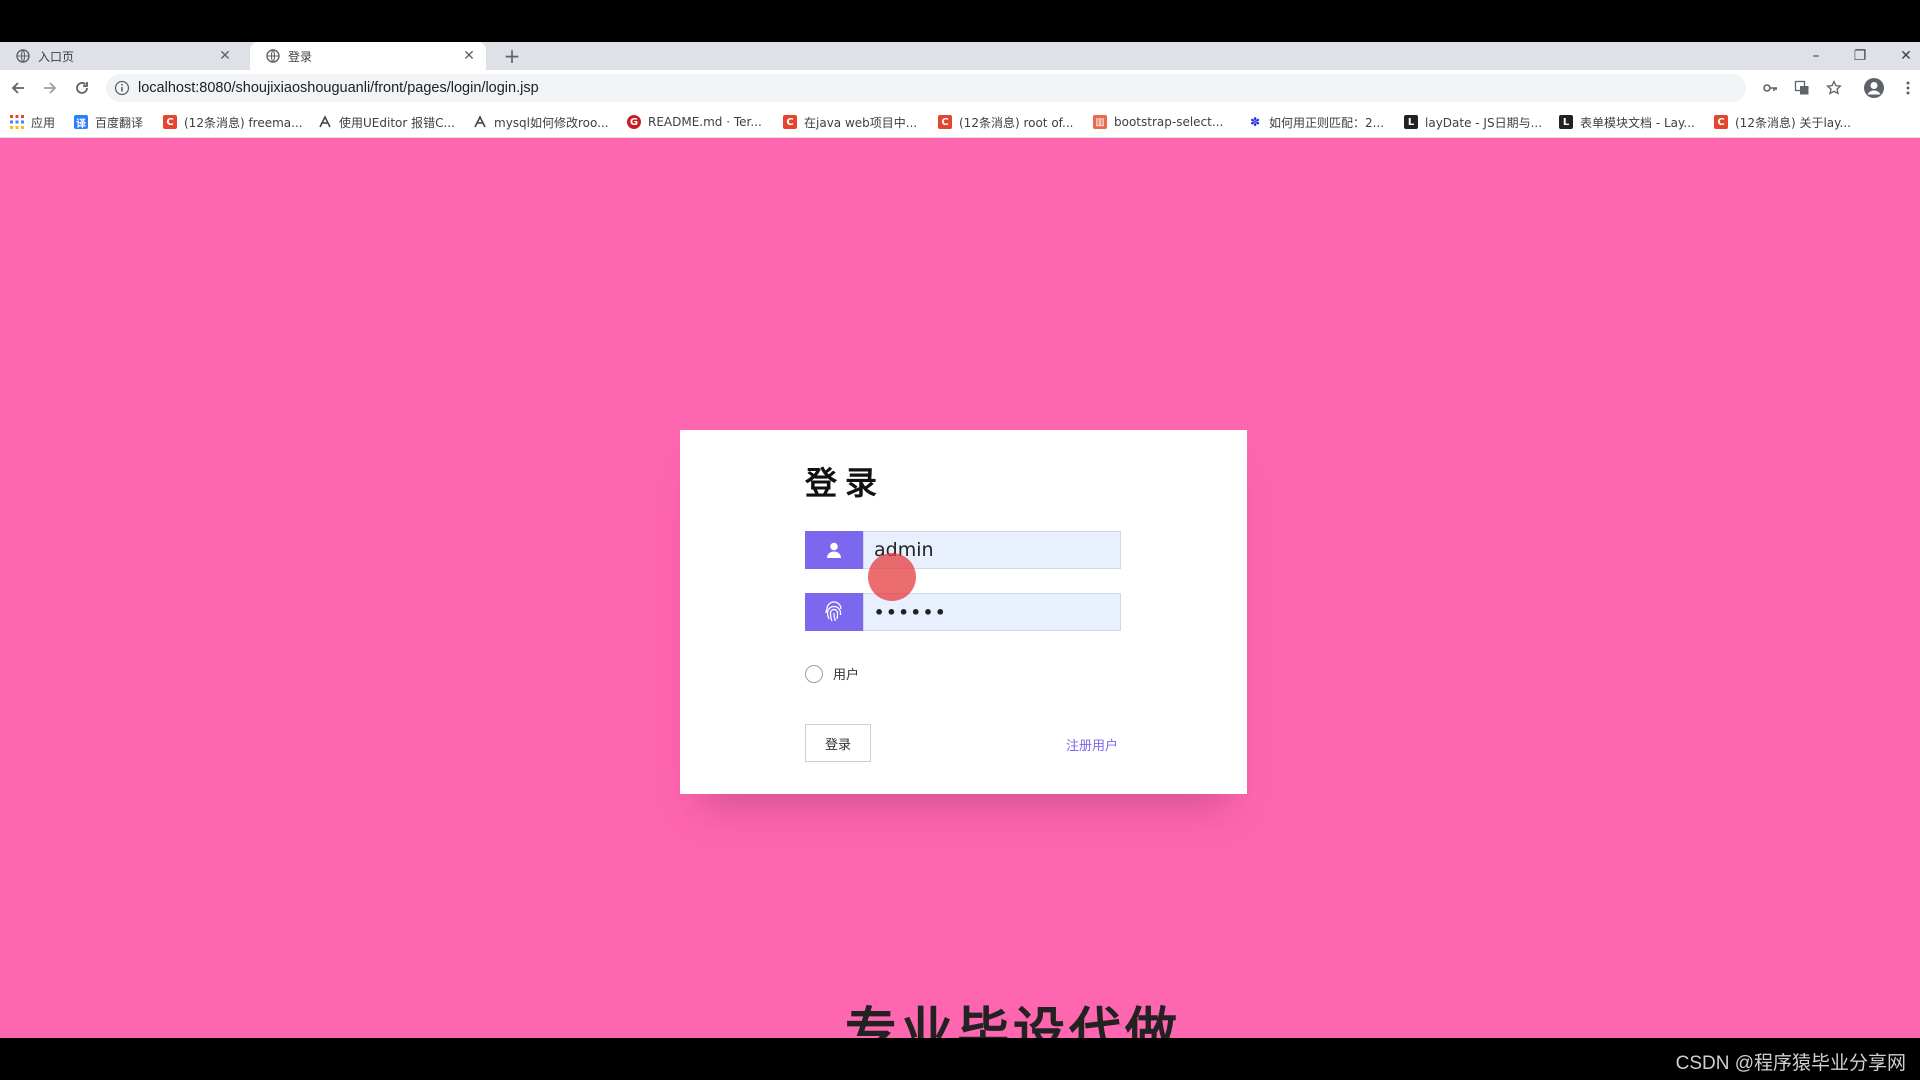 The width and height of the screenshot is (1920, 1080). I want to click on bookmark-label: 百度翻译, so click(119, 122).